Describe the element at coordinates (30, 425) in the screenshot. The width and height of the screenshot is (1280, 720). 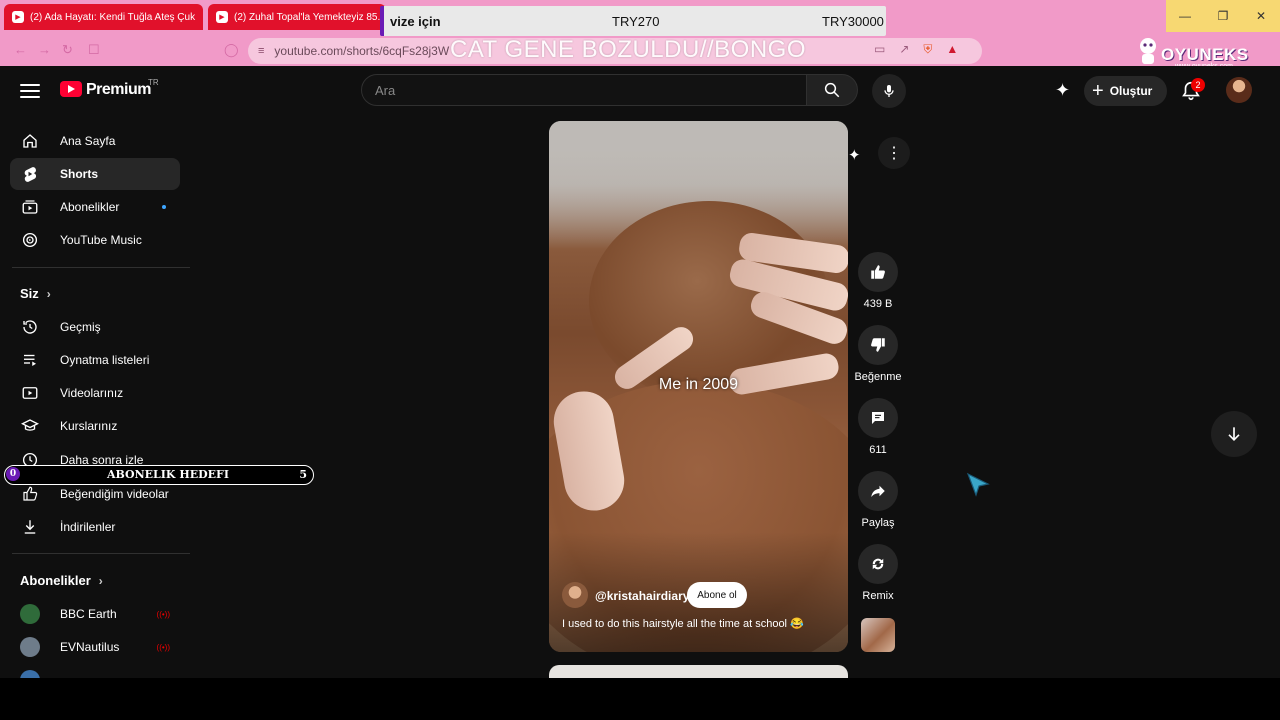
I see `courses-icon` at that location.